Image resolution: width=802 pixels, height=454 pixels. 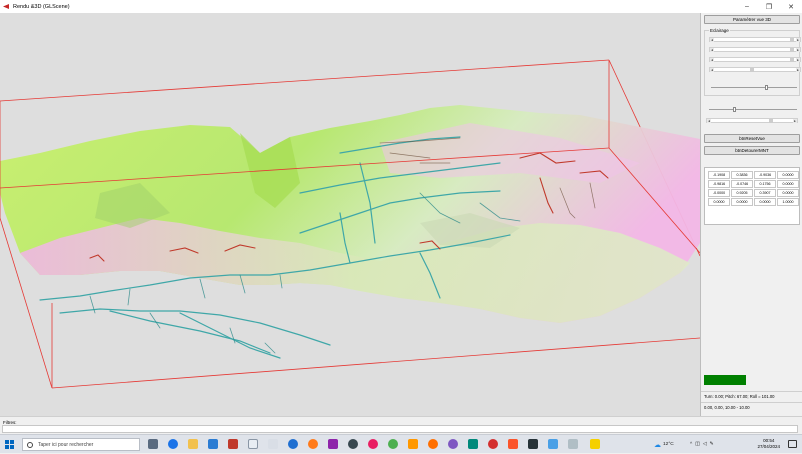 I want to click on notification-icon, so click(x=792, y=444).